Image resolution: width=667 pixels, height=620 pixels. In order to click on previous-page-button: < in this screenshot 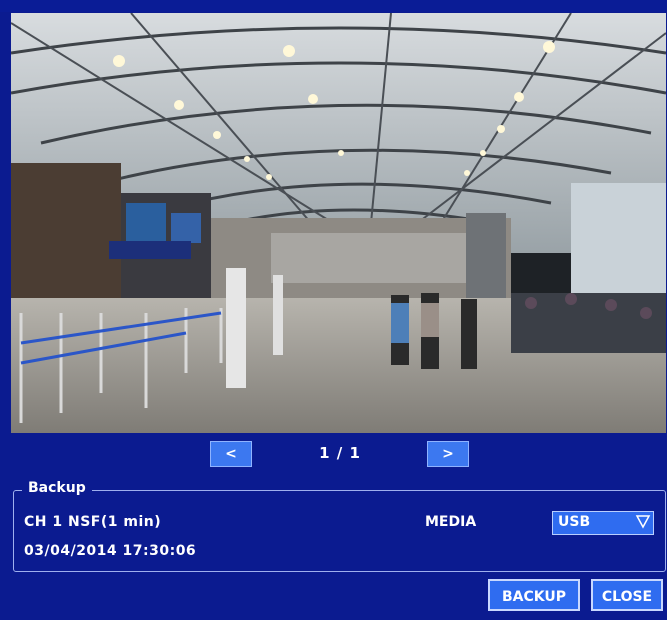, I will do `click(231, 454)`.